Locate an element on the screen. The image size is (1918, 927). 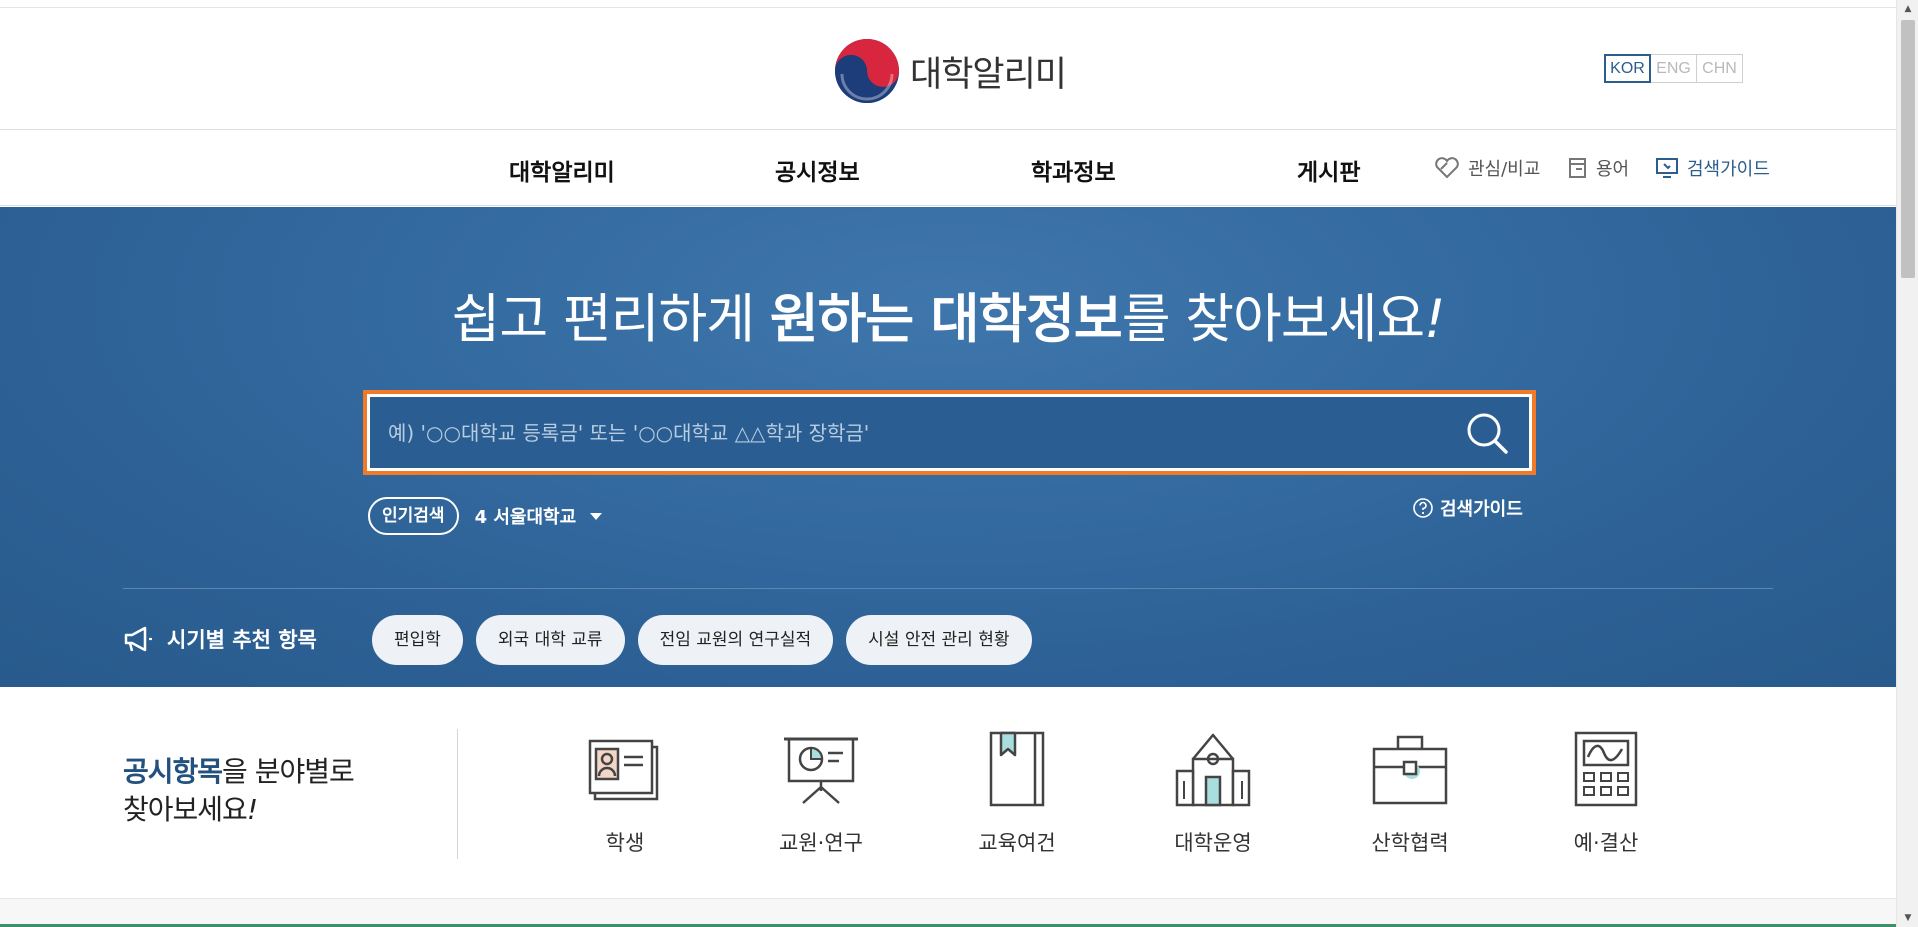
nav-item-disclosure: 공시정보 is located at coordinates (817, 170).